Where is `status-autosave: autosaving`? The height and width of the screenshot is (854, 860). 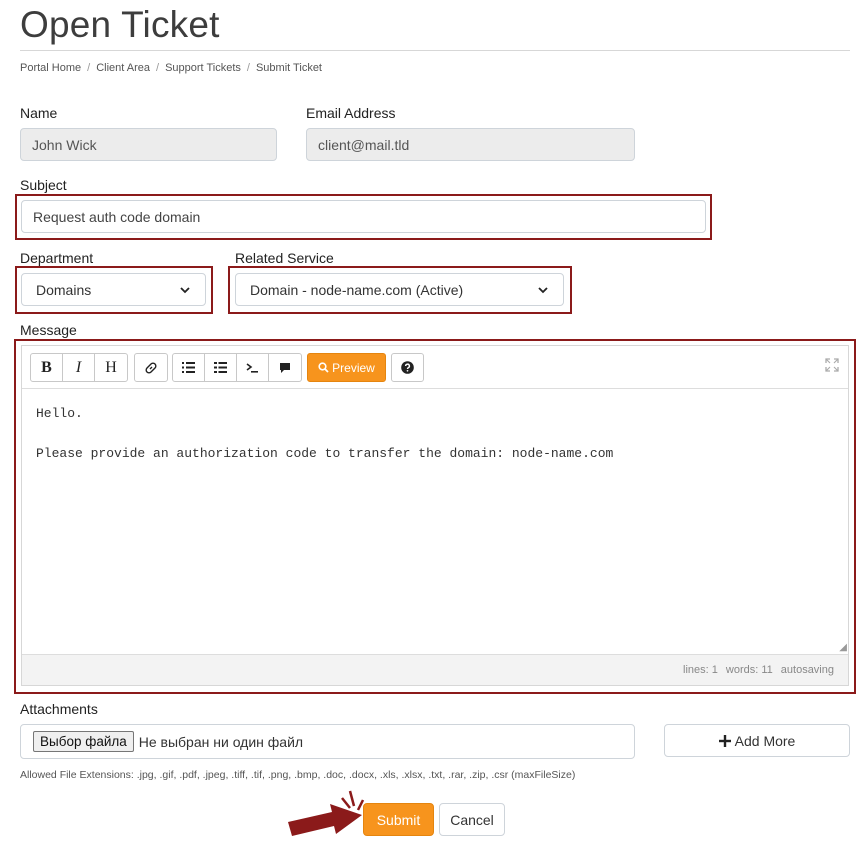
status-autosave: autosaving is located at coordinates (807, 670).